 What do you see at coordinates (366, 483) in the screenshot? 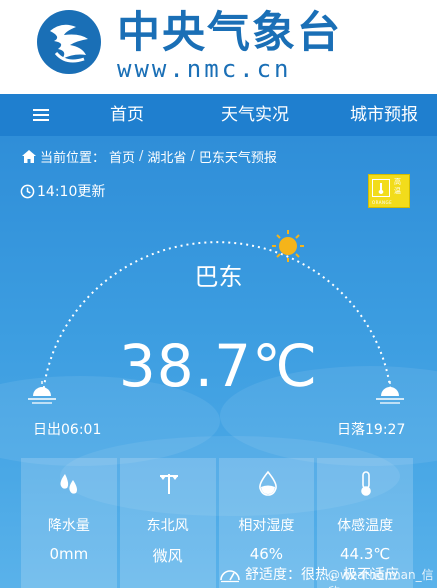
I see `thermometer-icon` at bounding box center [366, 483].